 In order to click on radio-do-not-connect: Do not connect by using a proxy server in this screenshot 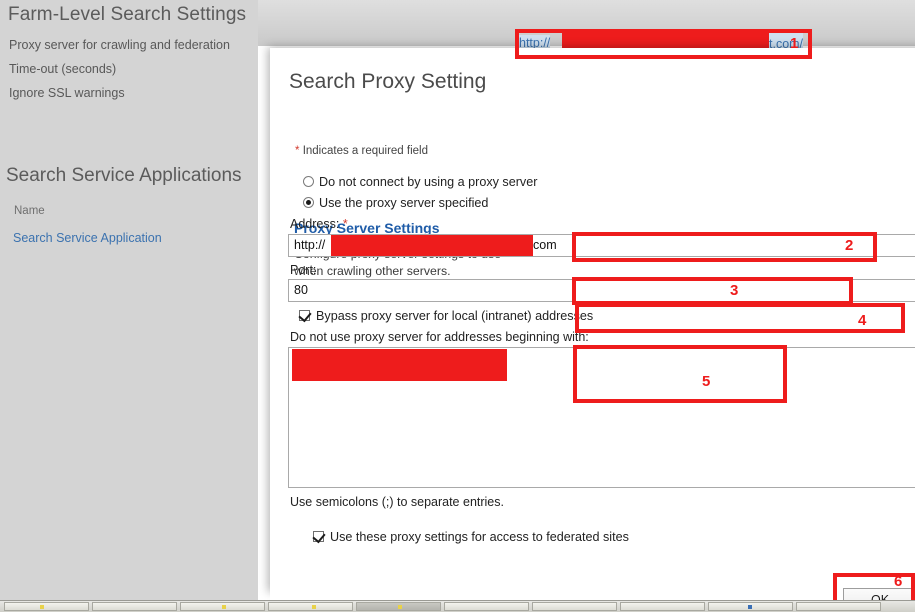, I will do `click(420, 182)`.